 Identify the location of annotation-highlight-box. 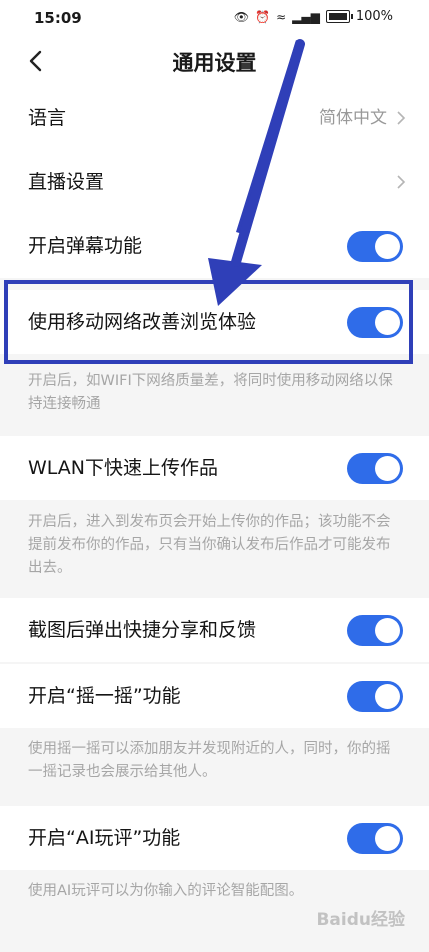
(208, 322).